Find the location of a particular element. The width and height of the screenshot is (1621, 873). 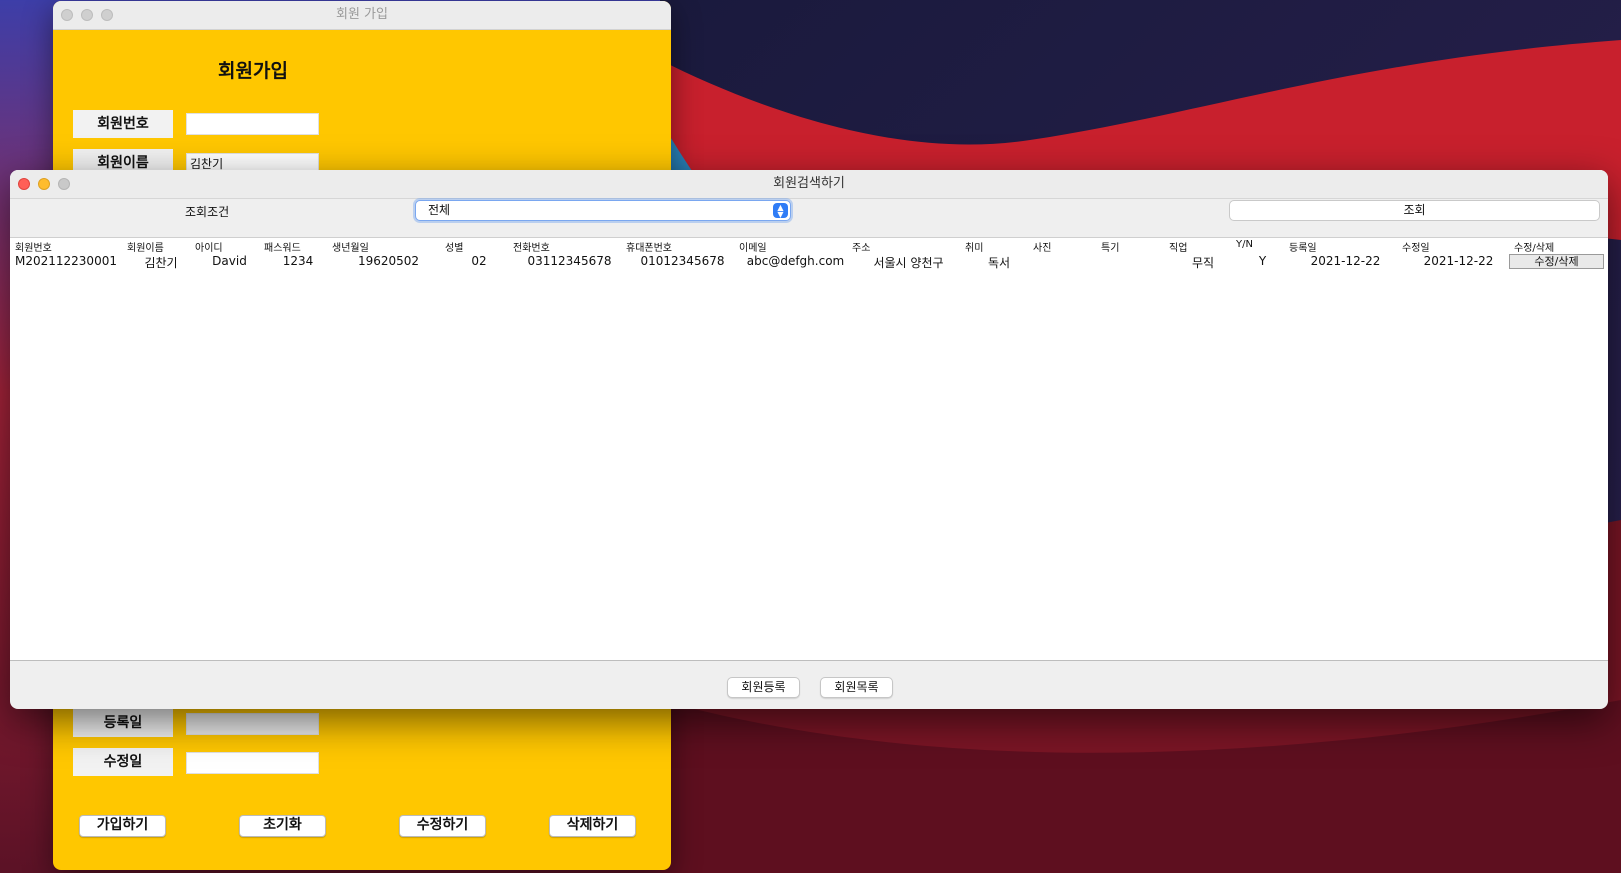

column-header: 패스워드 is located at coordinates (282, 246).